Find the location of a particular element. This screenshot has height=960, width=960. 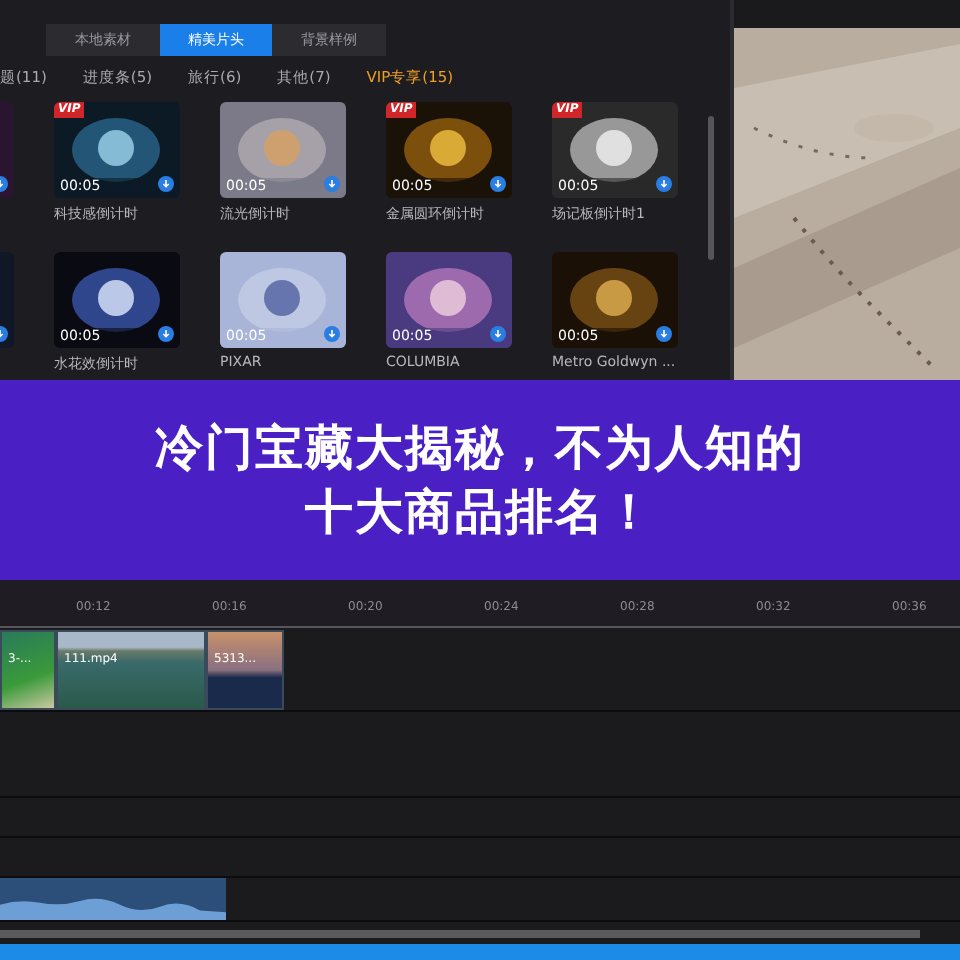

audio-waveform is located at coordinates (113, 899).